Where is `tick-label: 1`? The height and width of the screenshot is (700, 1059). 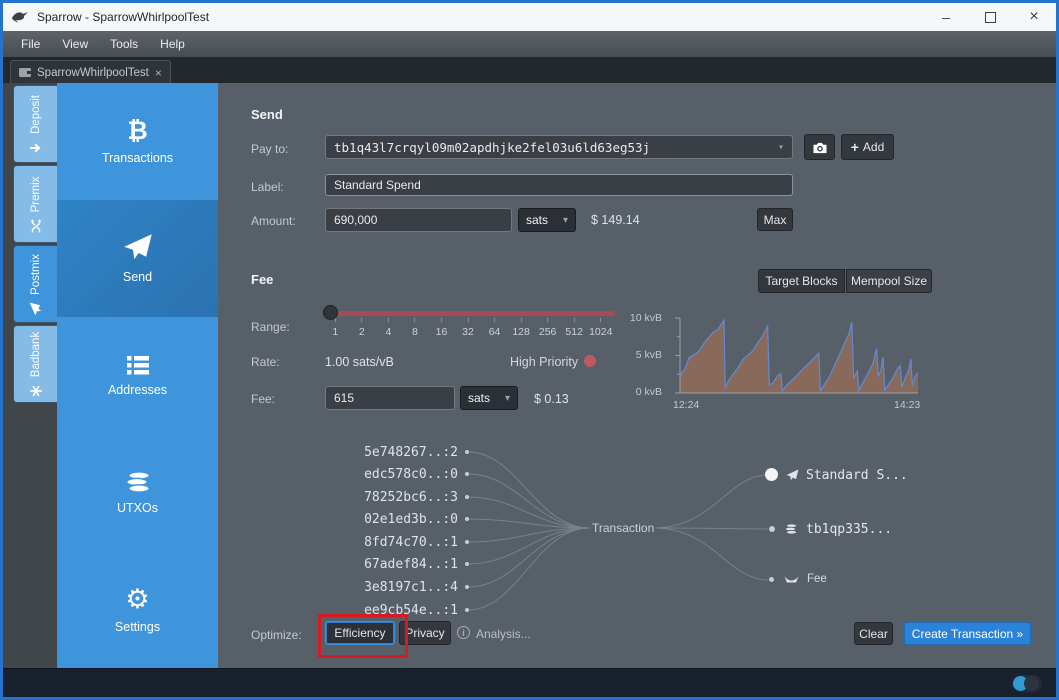 tick-label: 1 is located at coordinates (335, 328).